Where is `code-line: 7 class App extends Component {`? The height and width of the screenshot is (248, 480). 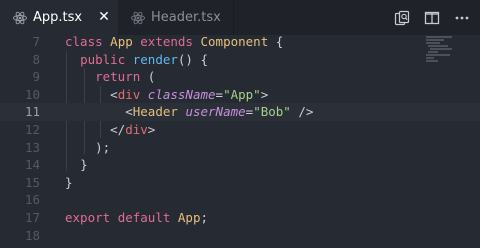 code-line: 7 class App extends Component { is located at coordinates (240, 42).